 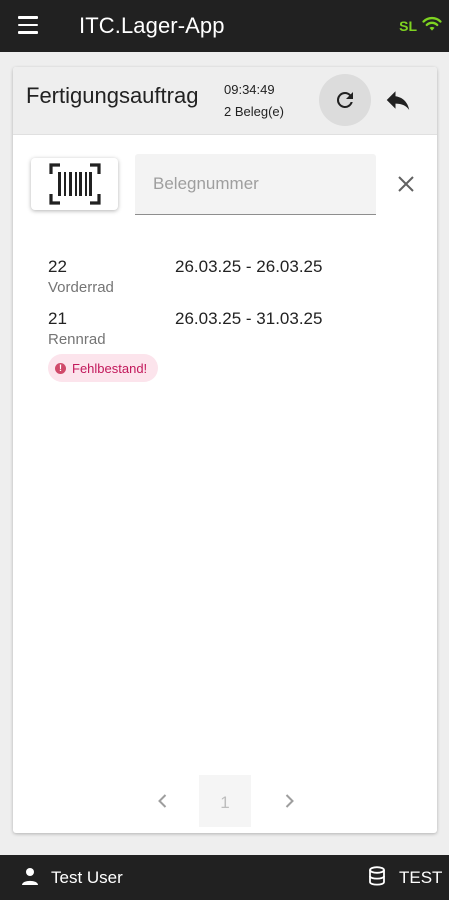 What do you see at coordinates (225, 101) in the screenshot?
I see `card-header: Fertigungsauftrag 09:34:49 2 Beleg(e)` at bounding box center [225, 101].